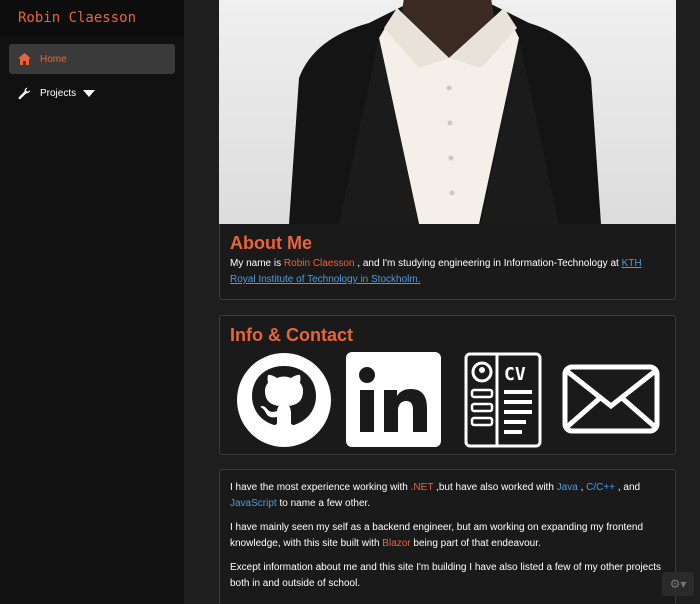 Image resolution: width=700 pixels, height=604 pixels. I want to click on skills-text: being part of that endeavour., so click(475, 543).